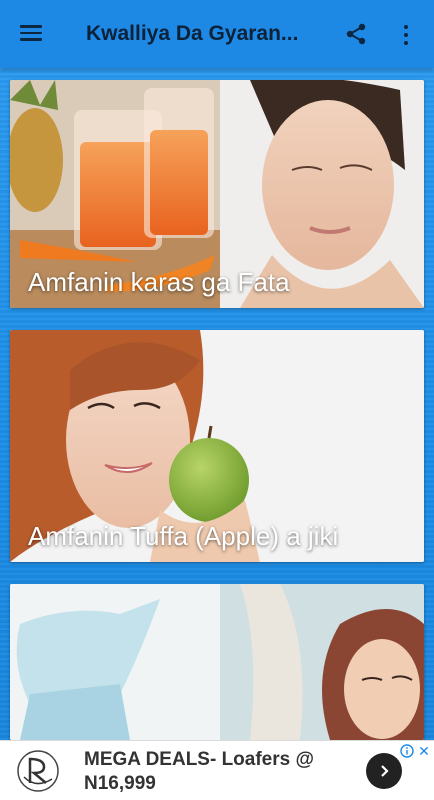 The height and width of the screenshot is (800, 434). What do you see at coordinates (384, 771) in the screenshot?
I see `chevron-right-icon` at bounding box center [384, 771].